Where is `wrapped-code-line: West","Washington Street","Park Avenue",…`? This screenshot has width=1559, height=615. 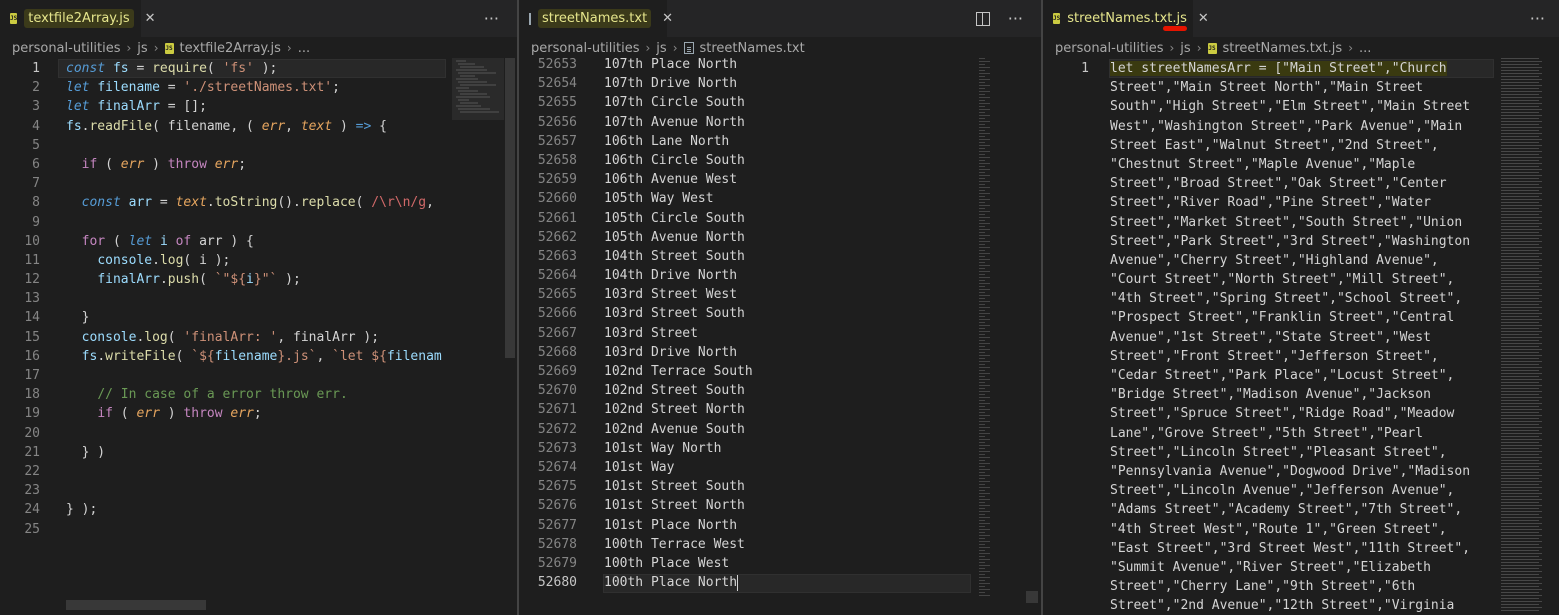 wrapped-code-line: West","Washington Street","Park Avenue",… is located at coordinates (1302, 126).